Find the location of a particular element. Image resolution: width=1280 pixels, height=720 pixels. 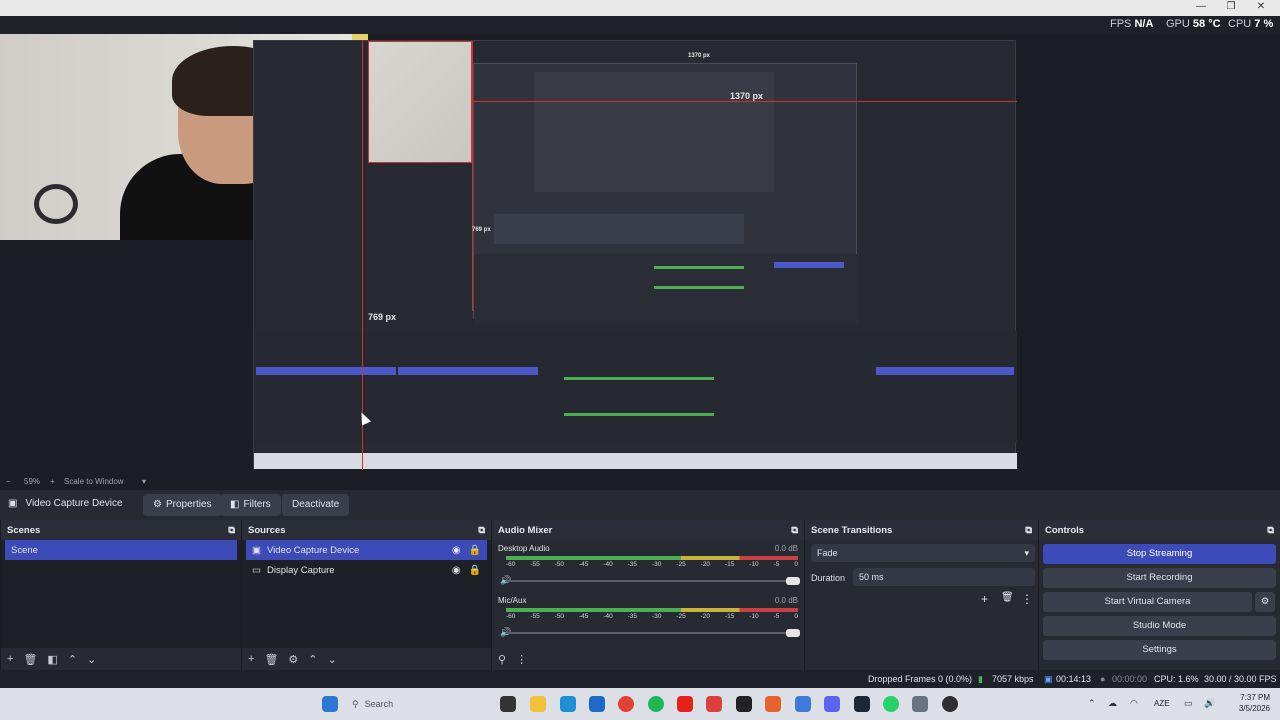

add-transition-icon: + is located at coordinates (984, 599).